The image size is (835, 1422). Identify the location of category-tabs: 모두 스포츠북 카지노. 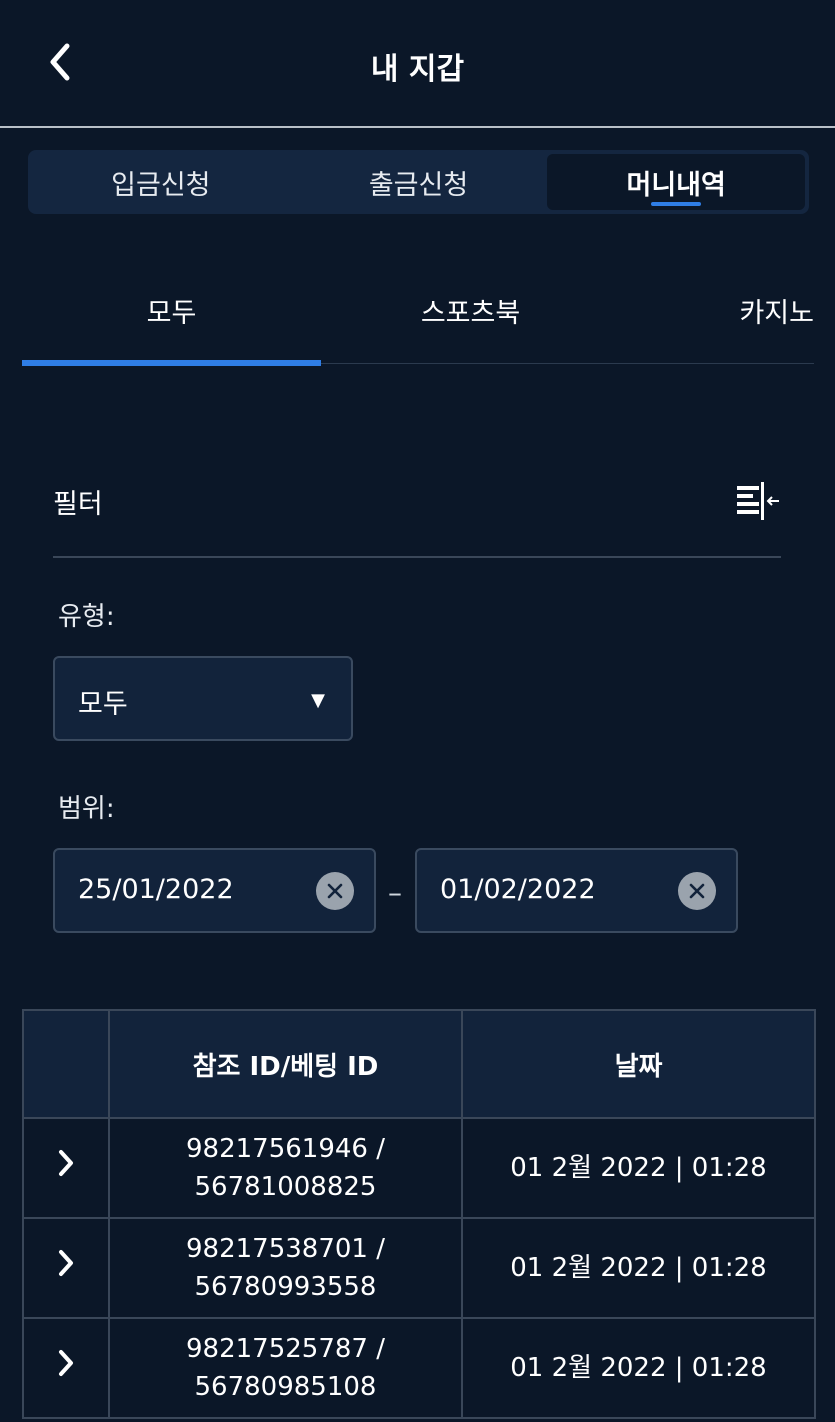
(418, 313).